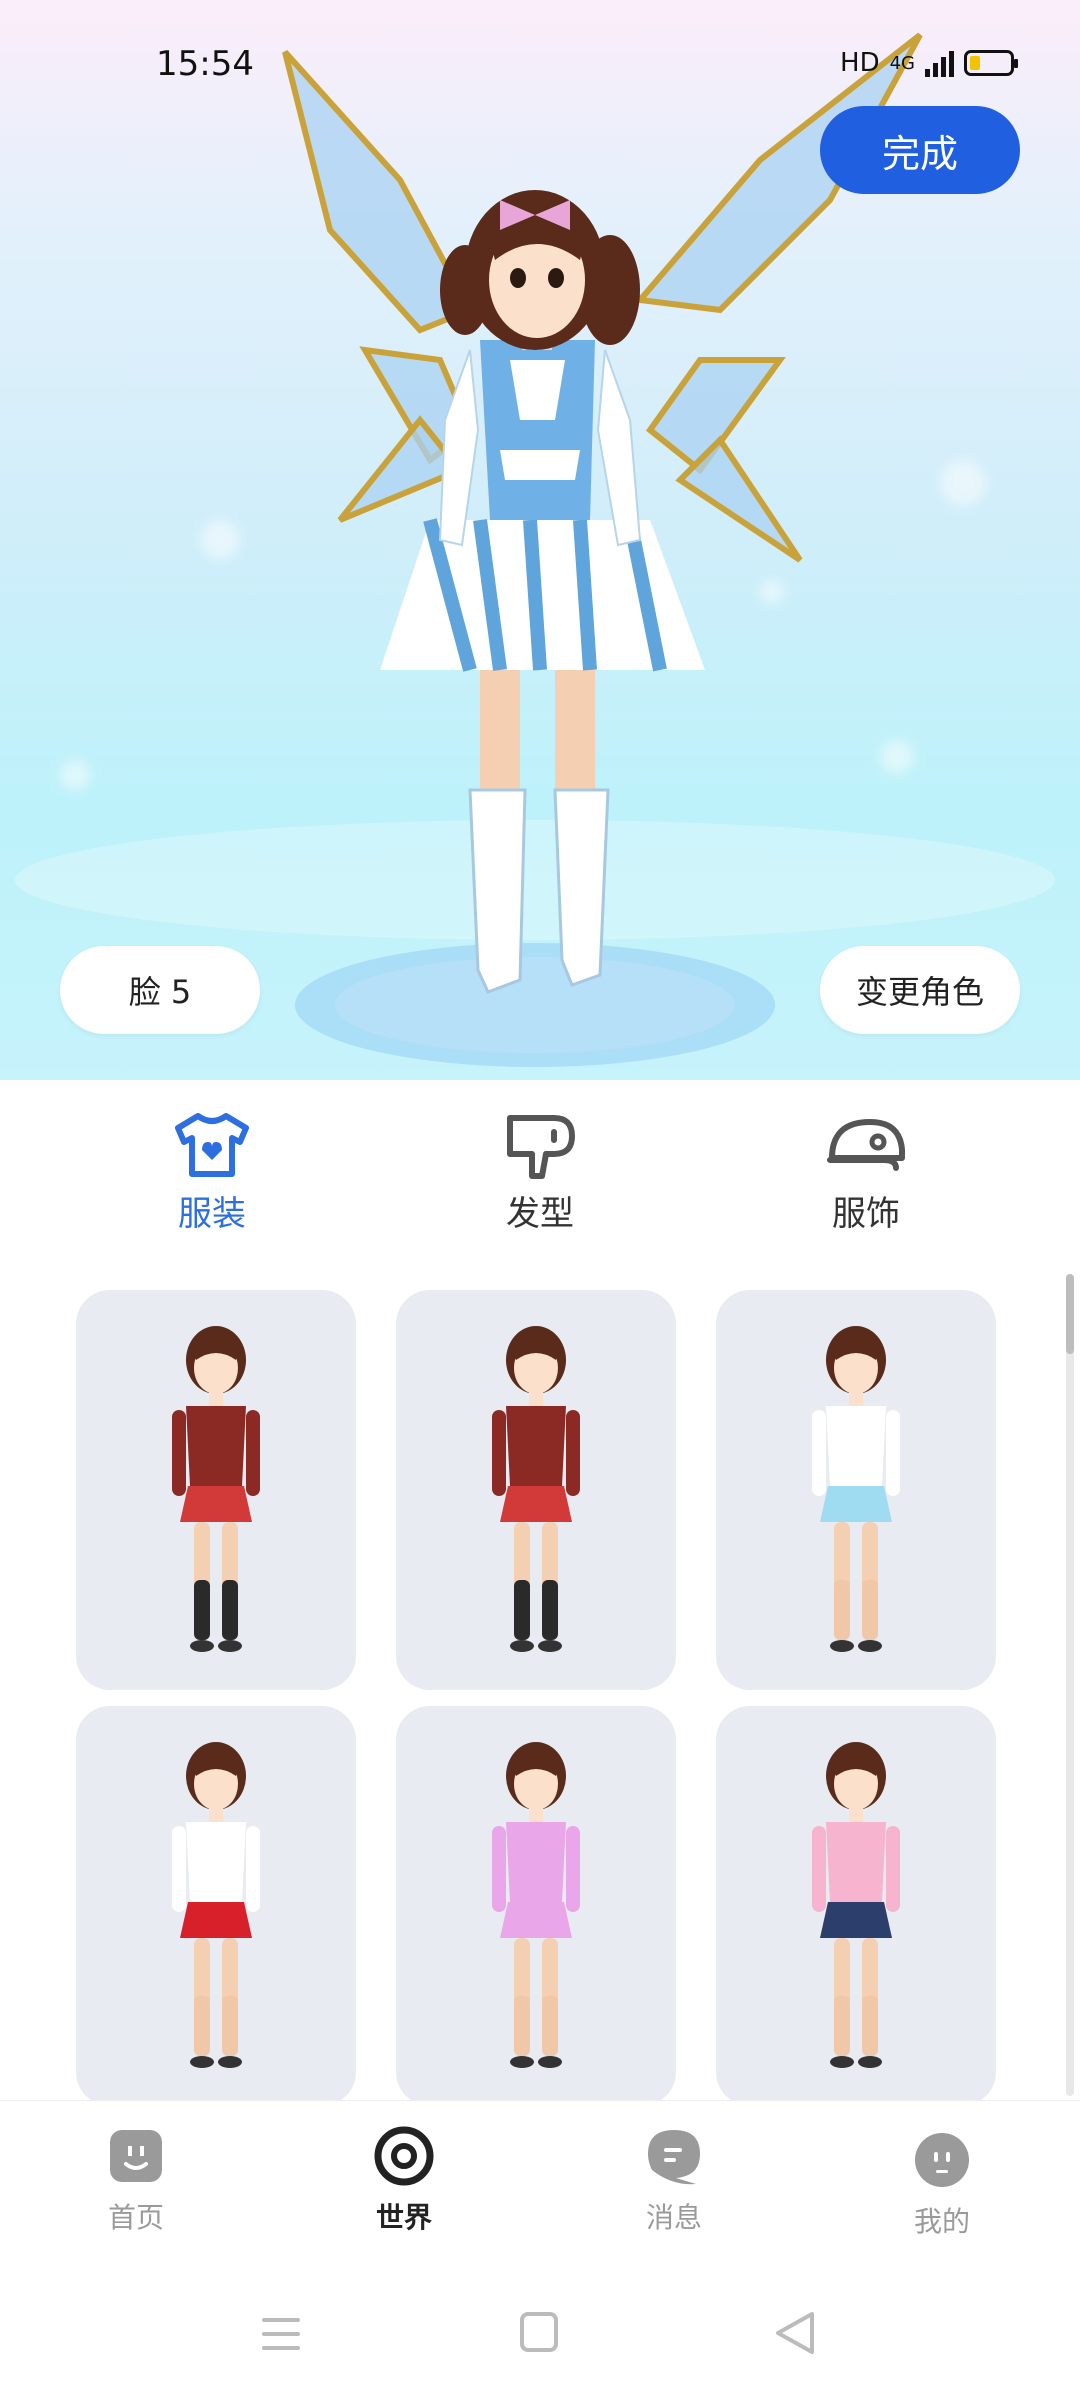  I want to click on network-label: HD, so click(860, 63).